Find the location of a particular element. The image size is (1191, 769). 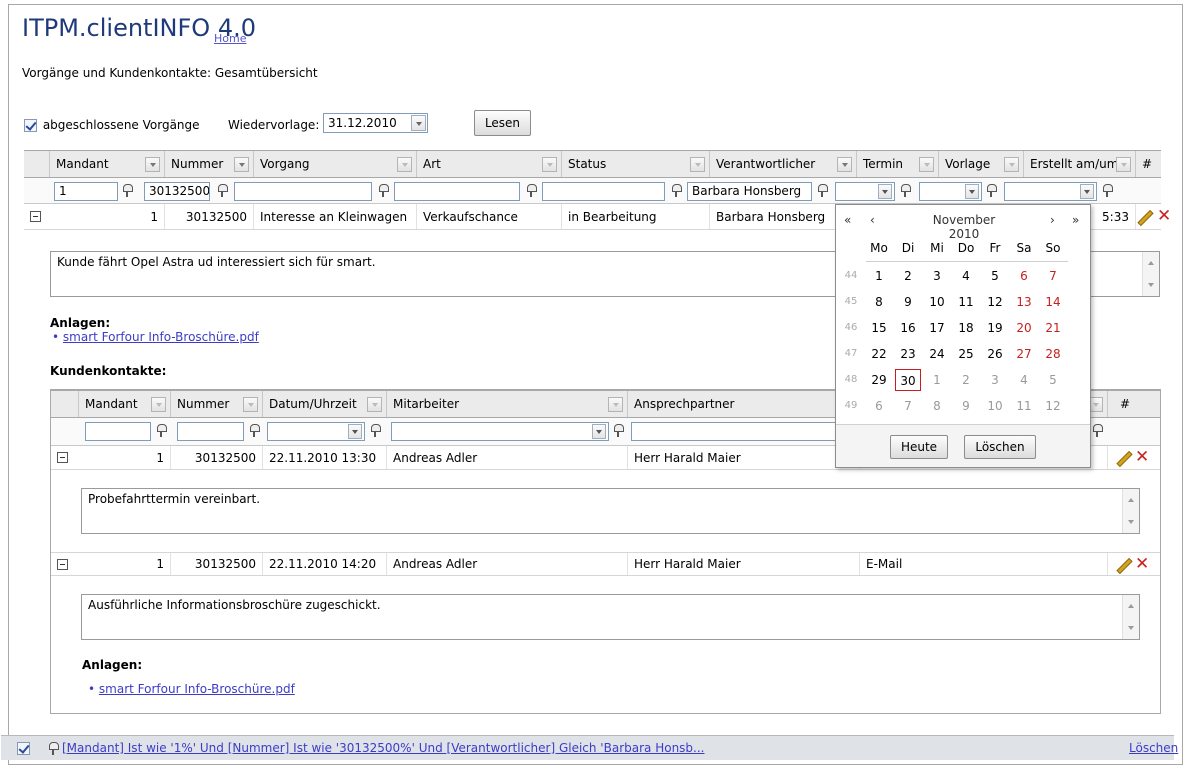

header-erstellt: Erstellt am/um is located at coordinates (1080, 164).